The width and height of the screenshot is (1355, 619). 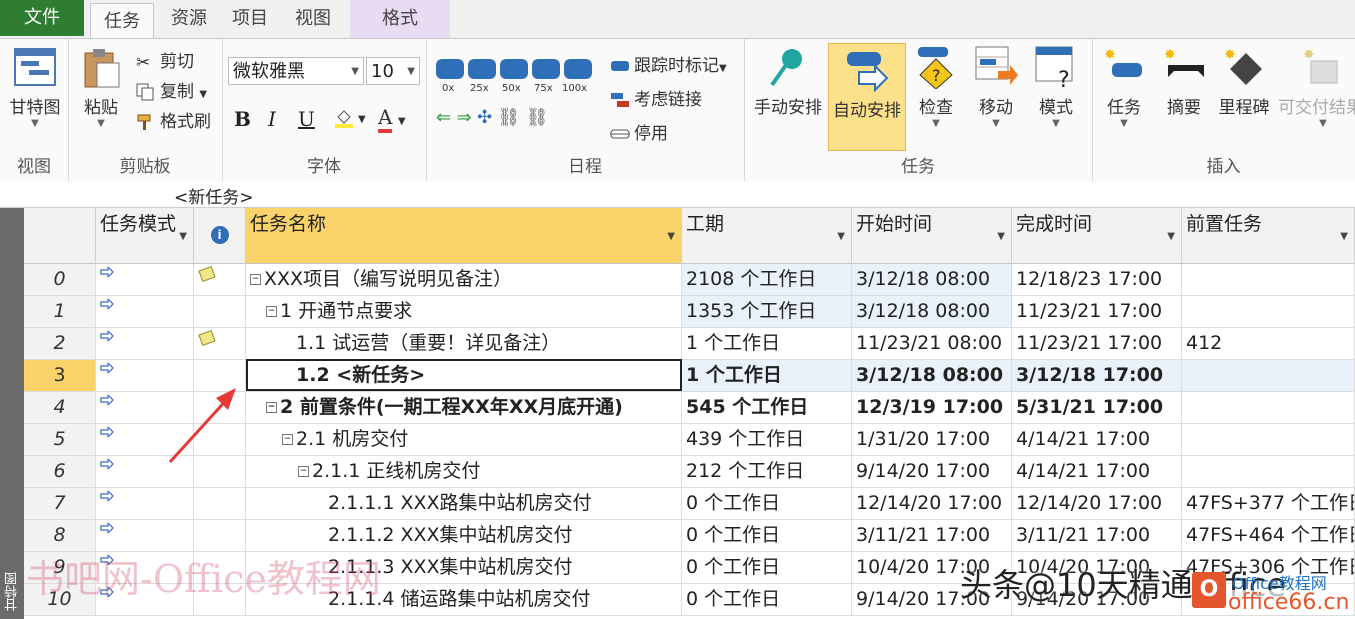 I want to click on entry-bar: <新任务>, so click(x=677, y=194).